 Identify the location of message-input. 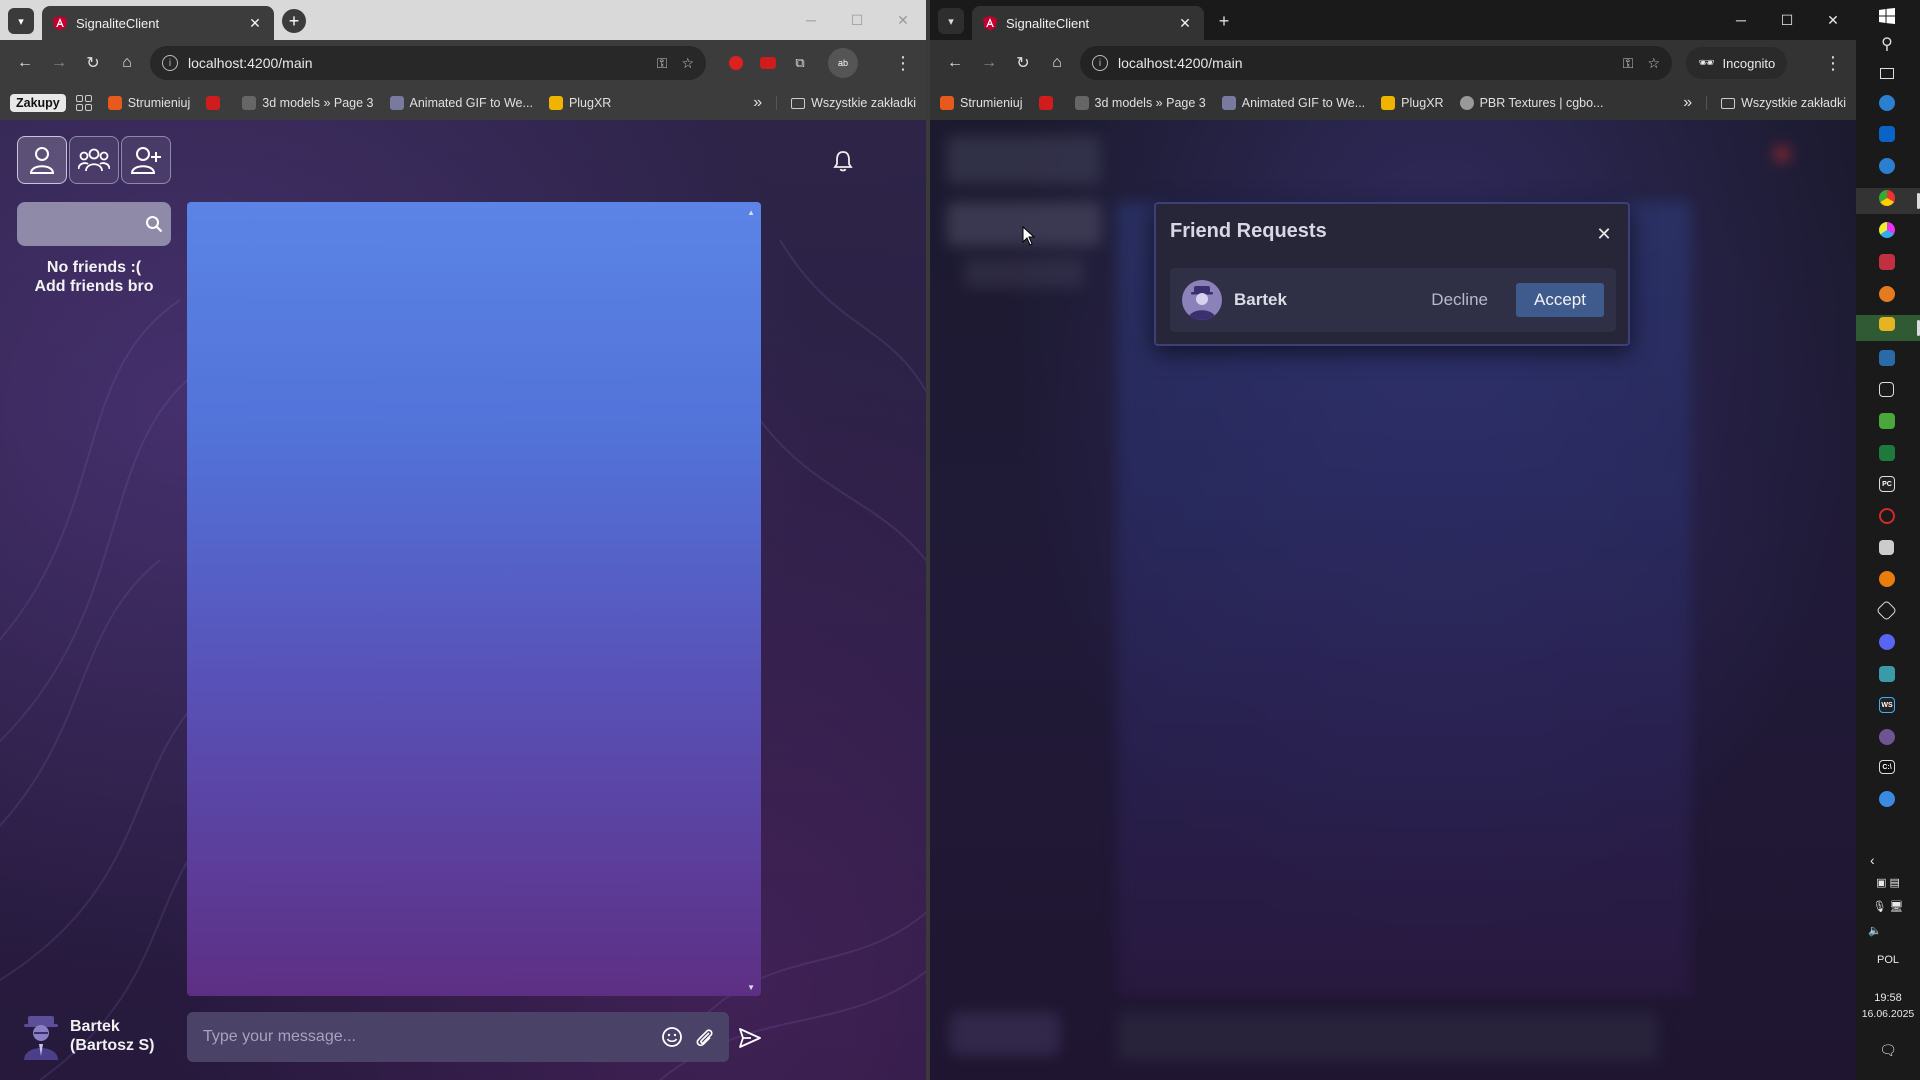
(428, 1037).